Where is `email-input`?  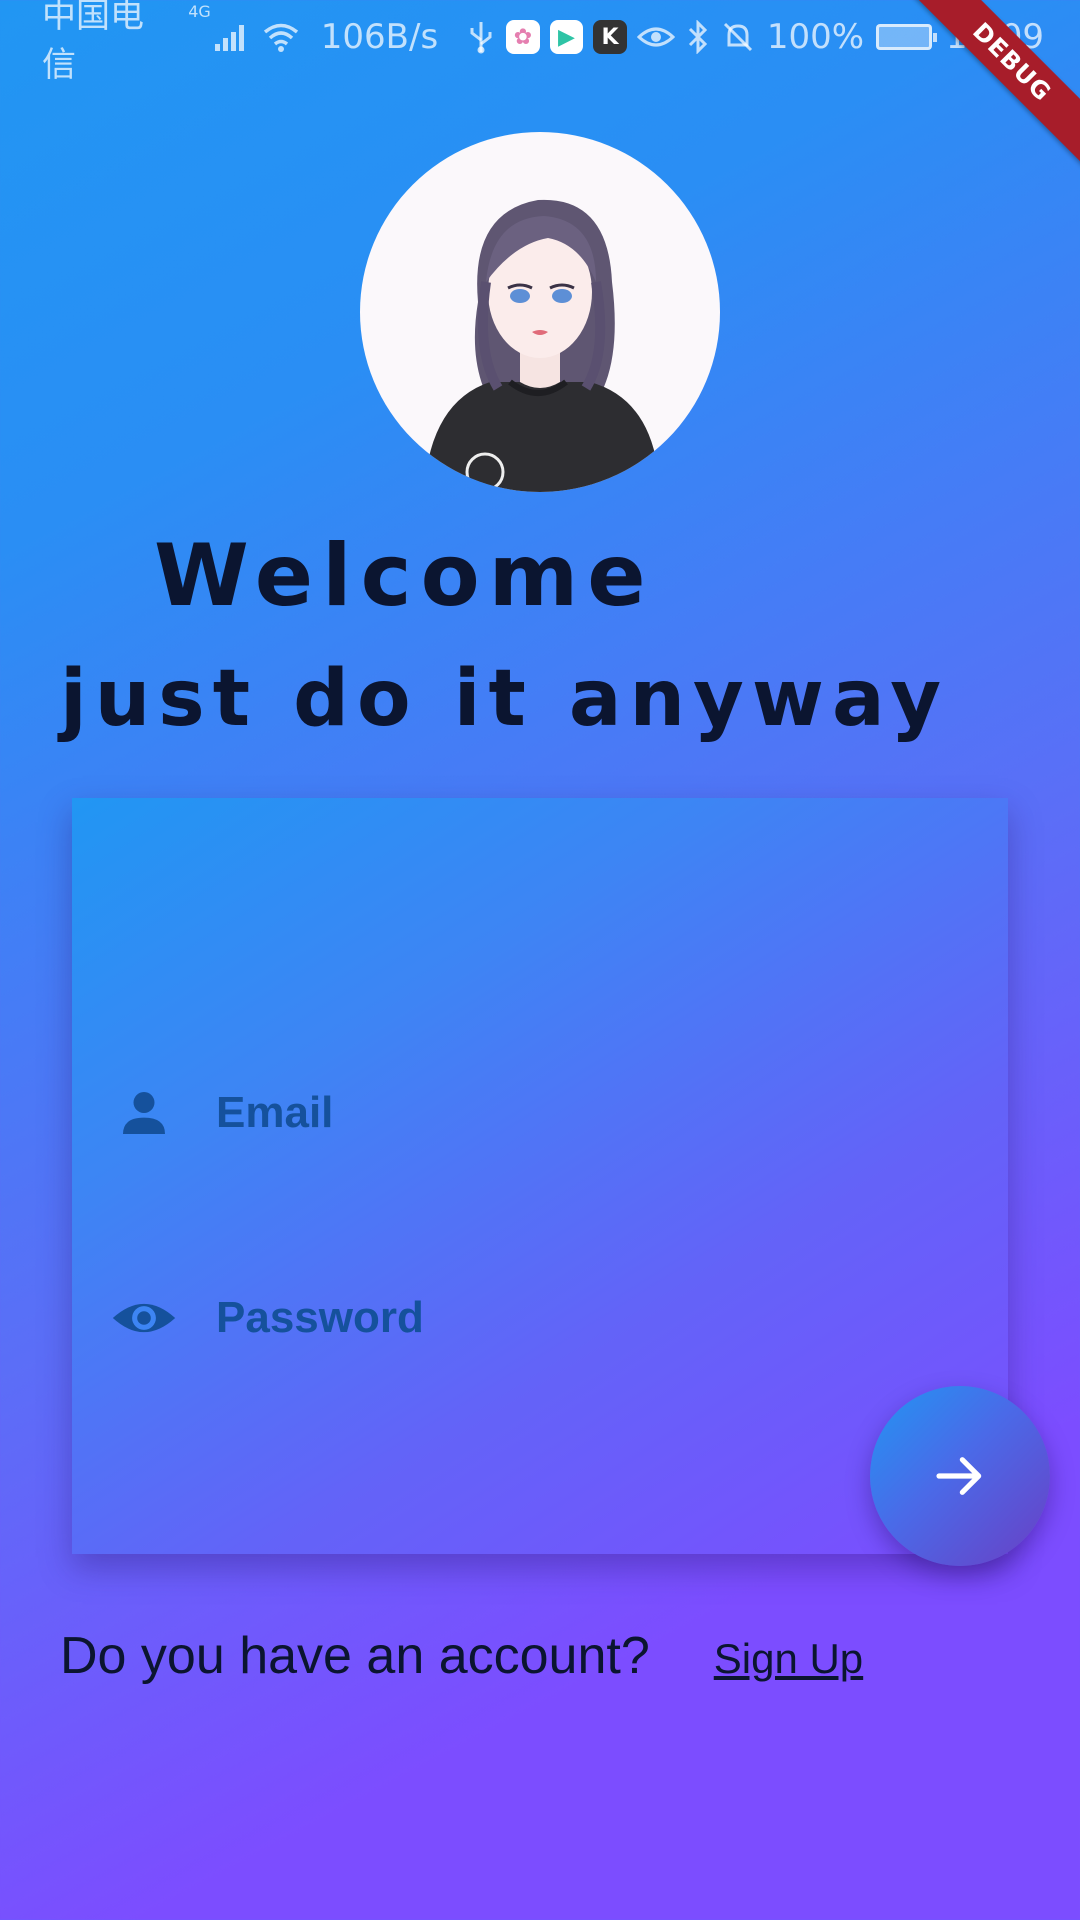 email-input is located at coordinates (536, 1113).